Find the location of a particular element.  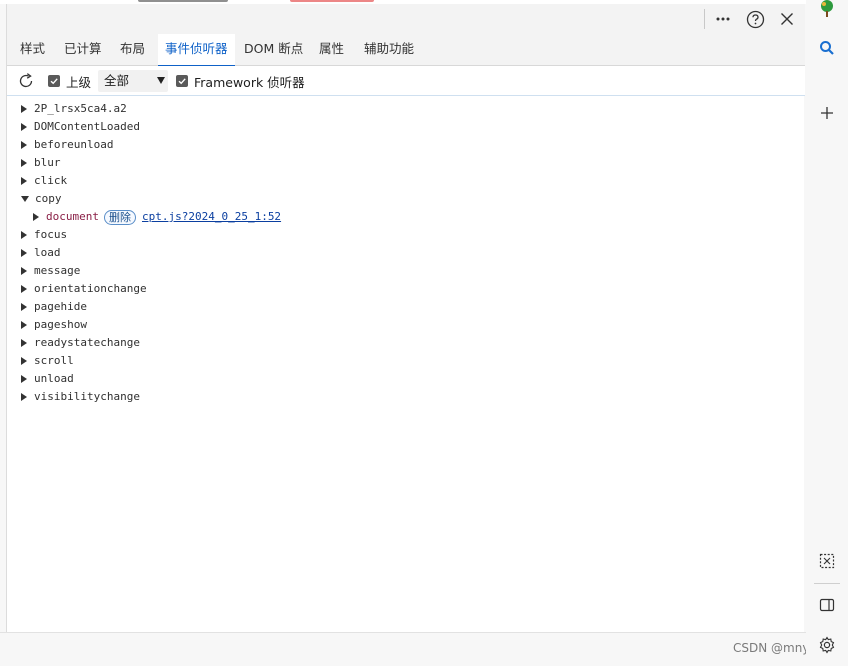

tree-icon is located at coordinates (827, 8).